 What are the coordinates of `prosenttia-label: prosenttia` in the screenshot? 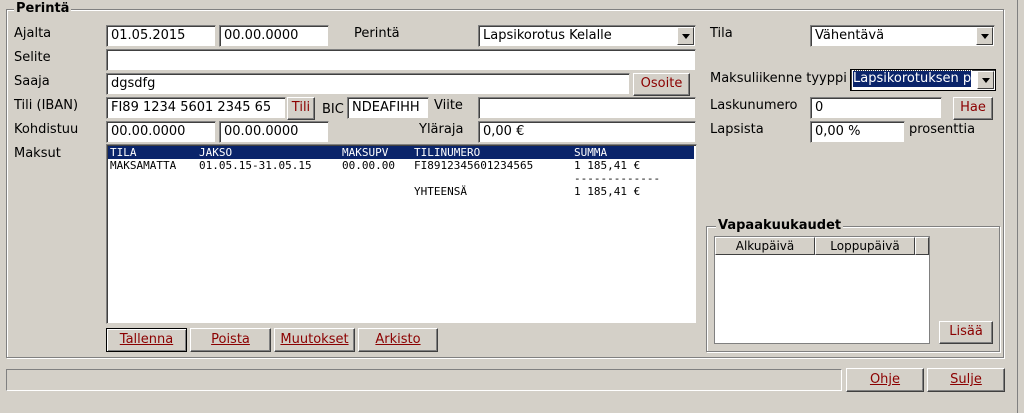 It's located at (942, 129).